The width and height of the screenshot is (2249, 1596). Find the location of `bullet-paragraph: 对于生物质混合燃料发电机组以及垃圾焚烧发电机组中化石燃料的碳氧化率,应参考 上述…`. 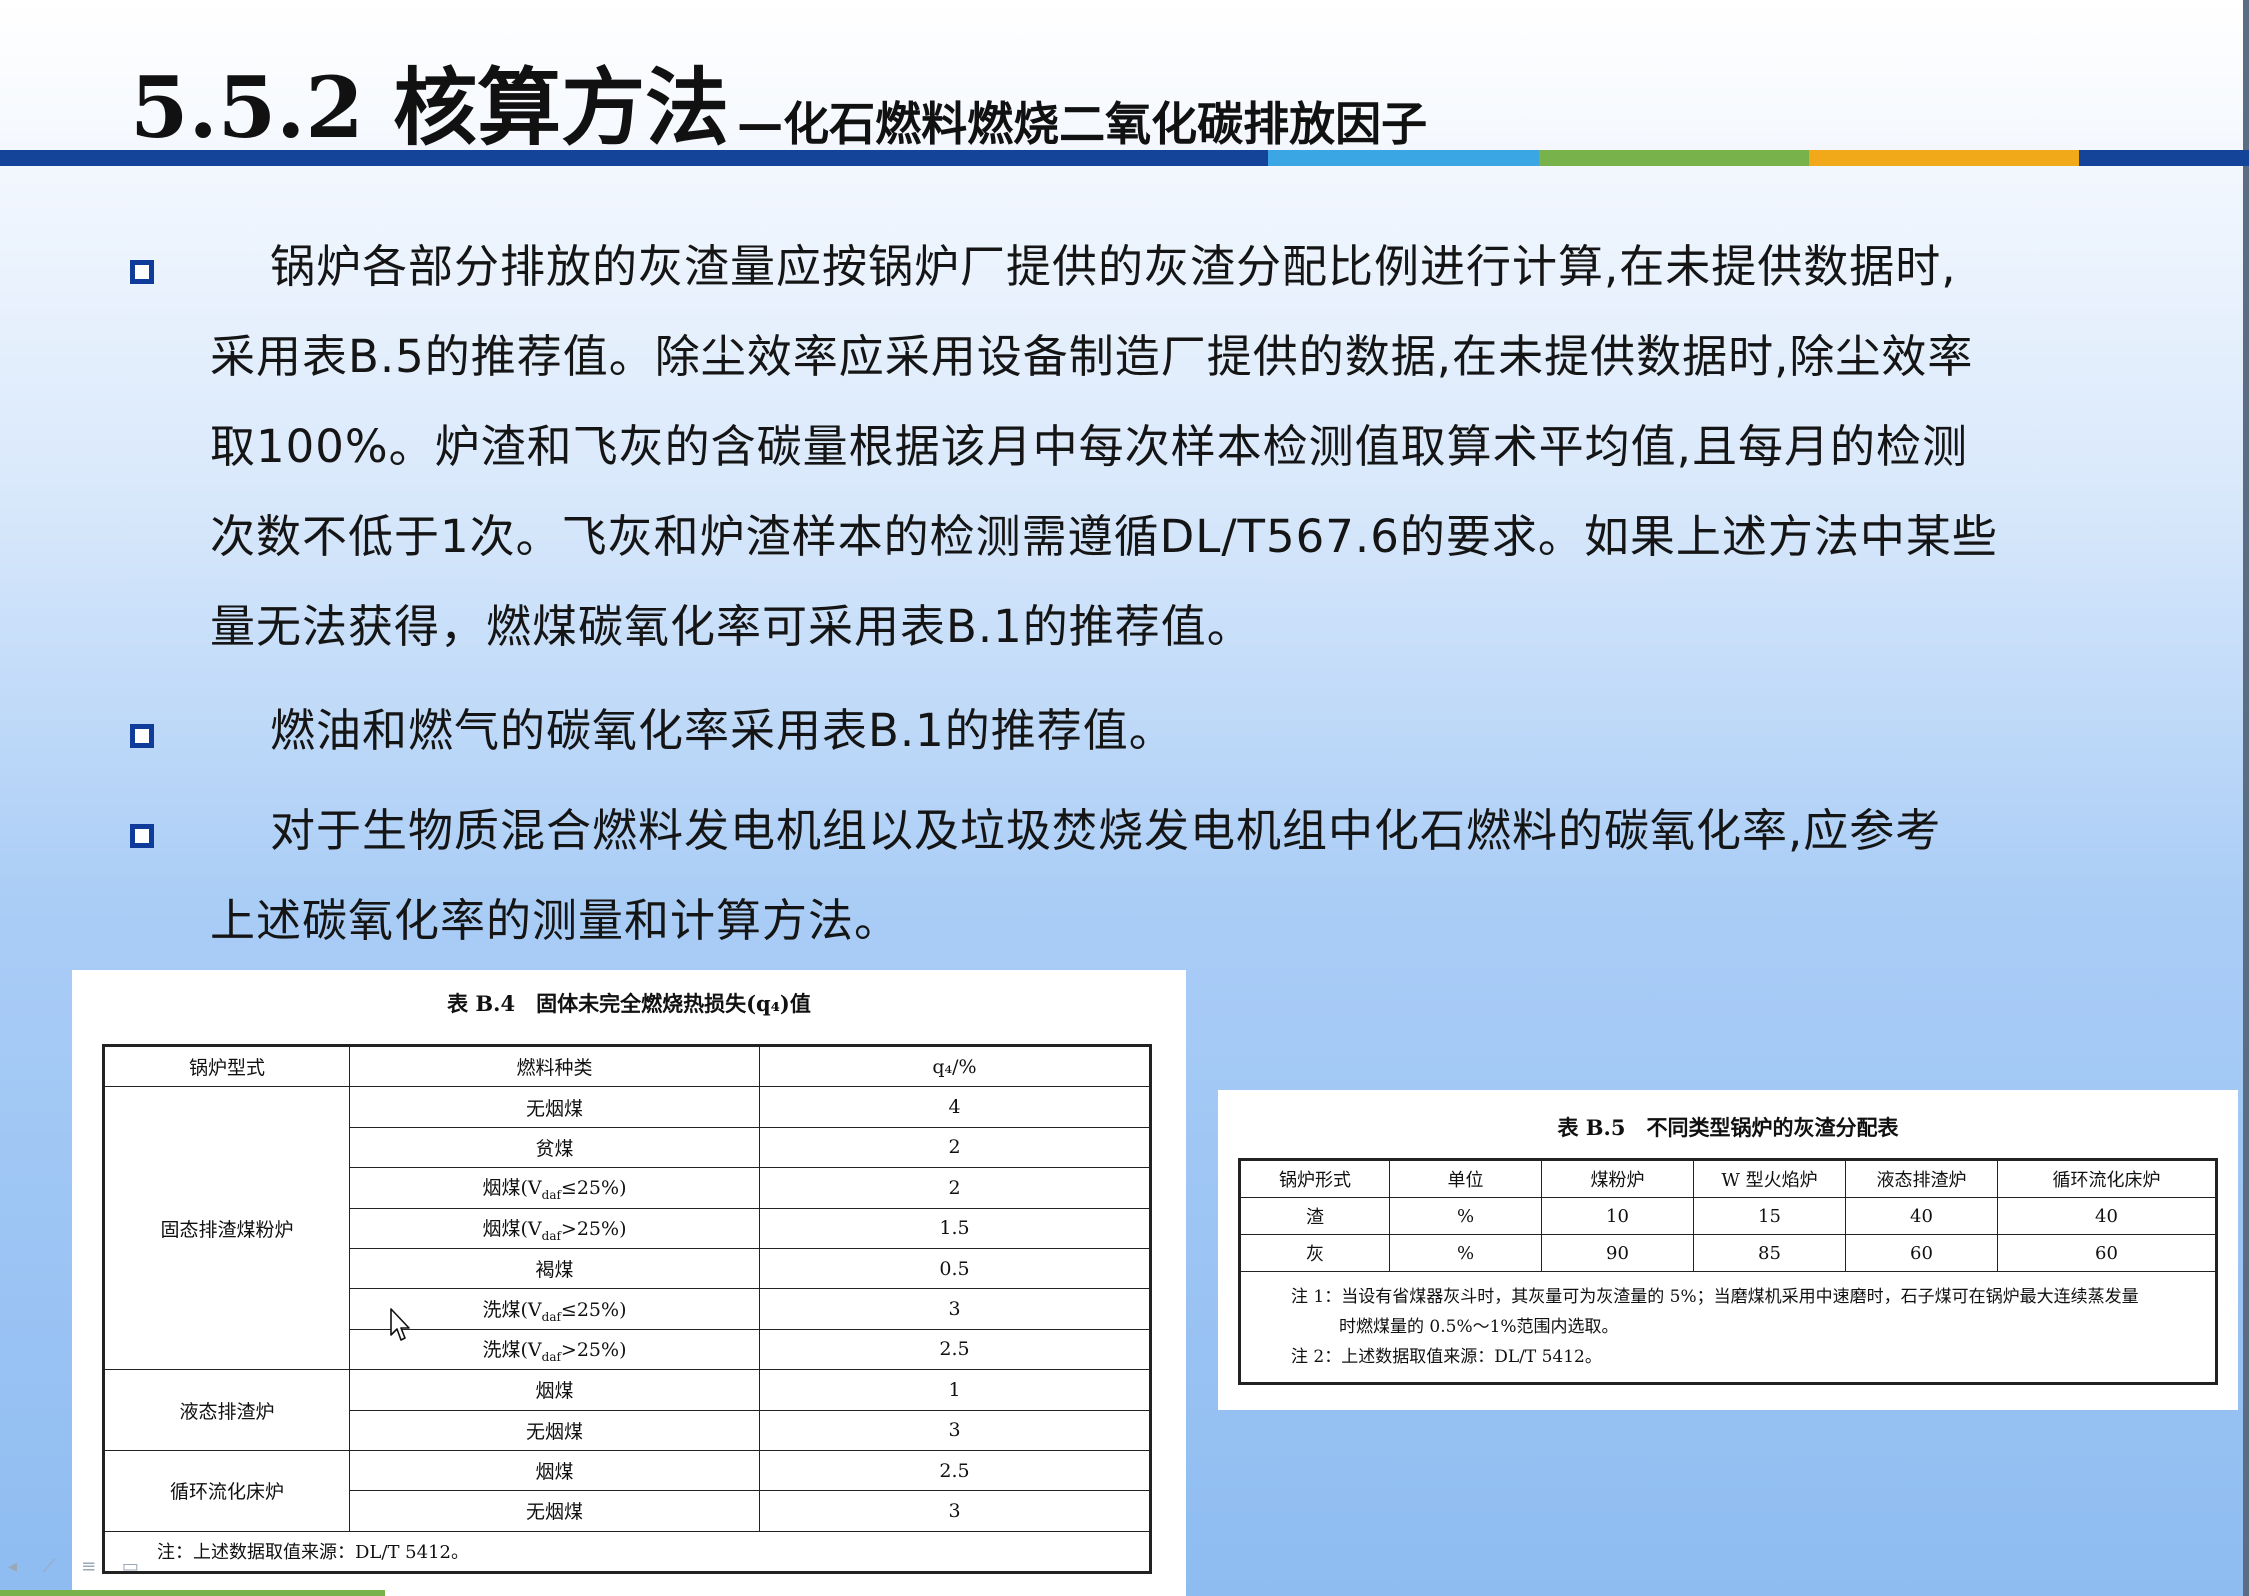

bullet-paragraph: 对于生物质混合燃料发电机组以及垃圾焚烧发电机组中化石燃料的碳氧化率,应参考 上述… is located at coordinates (1075, 876).